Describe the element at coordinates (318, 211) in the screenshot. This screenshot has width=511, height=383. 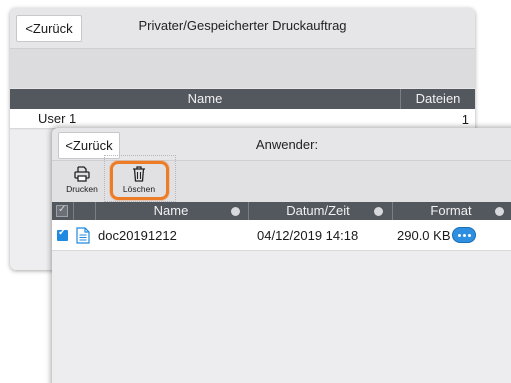
I see `column-header-date: Datum/Zeit` at that location.